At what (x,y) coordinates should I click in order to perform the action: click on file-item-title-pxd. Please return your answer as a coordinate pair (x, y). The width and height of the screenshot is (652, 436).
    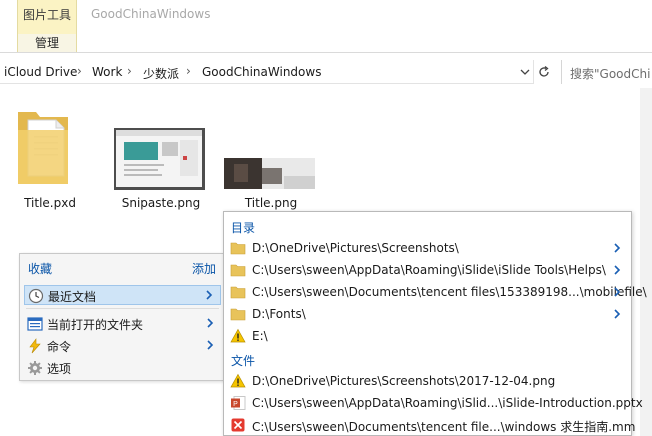
    Looking at the image, I should click on (43, 149).